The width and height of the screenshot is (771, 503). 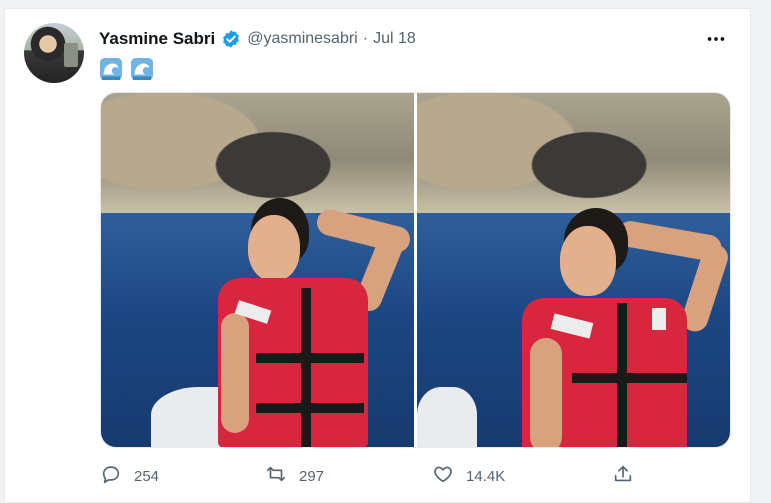 I want to click on reply-icon, so click(x=111, y=476).